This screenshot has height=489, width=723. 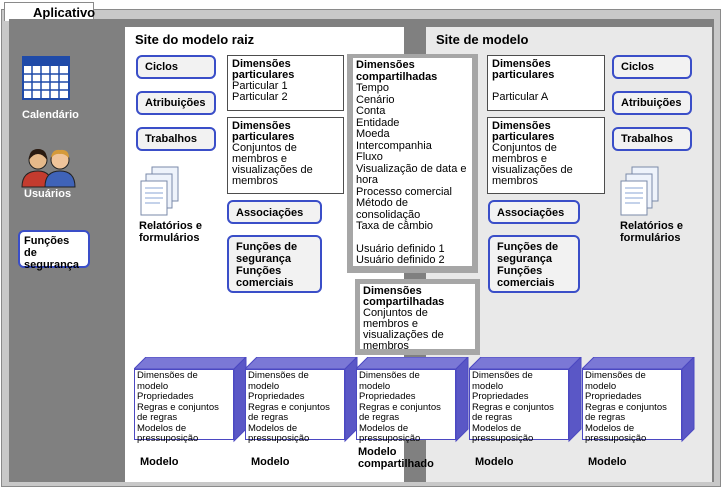 I want to click on root-reports-icon, so click(x=160, y=194).